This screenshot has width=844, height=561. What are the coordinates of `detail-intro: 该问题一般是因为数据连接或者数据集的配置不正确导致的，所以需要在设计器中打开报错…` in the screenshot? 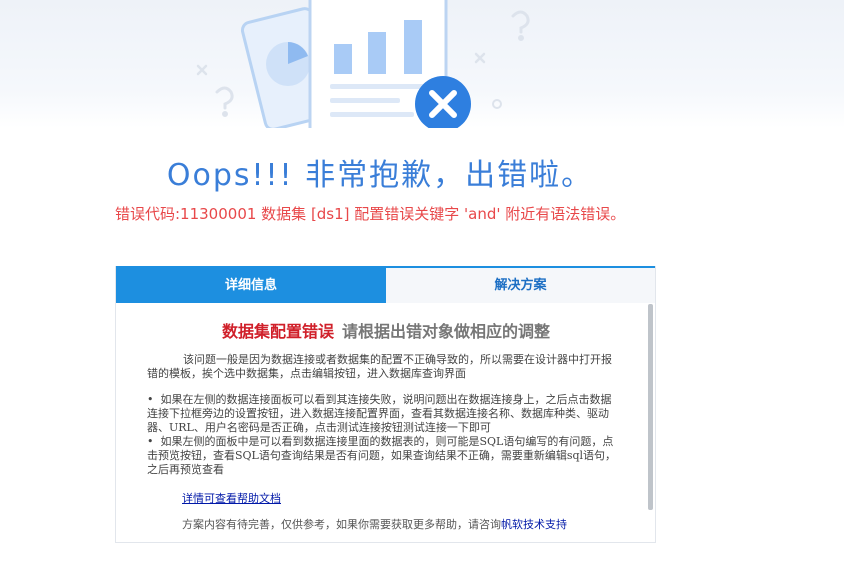 It's located at (379, 366).